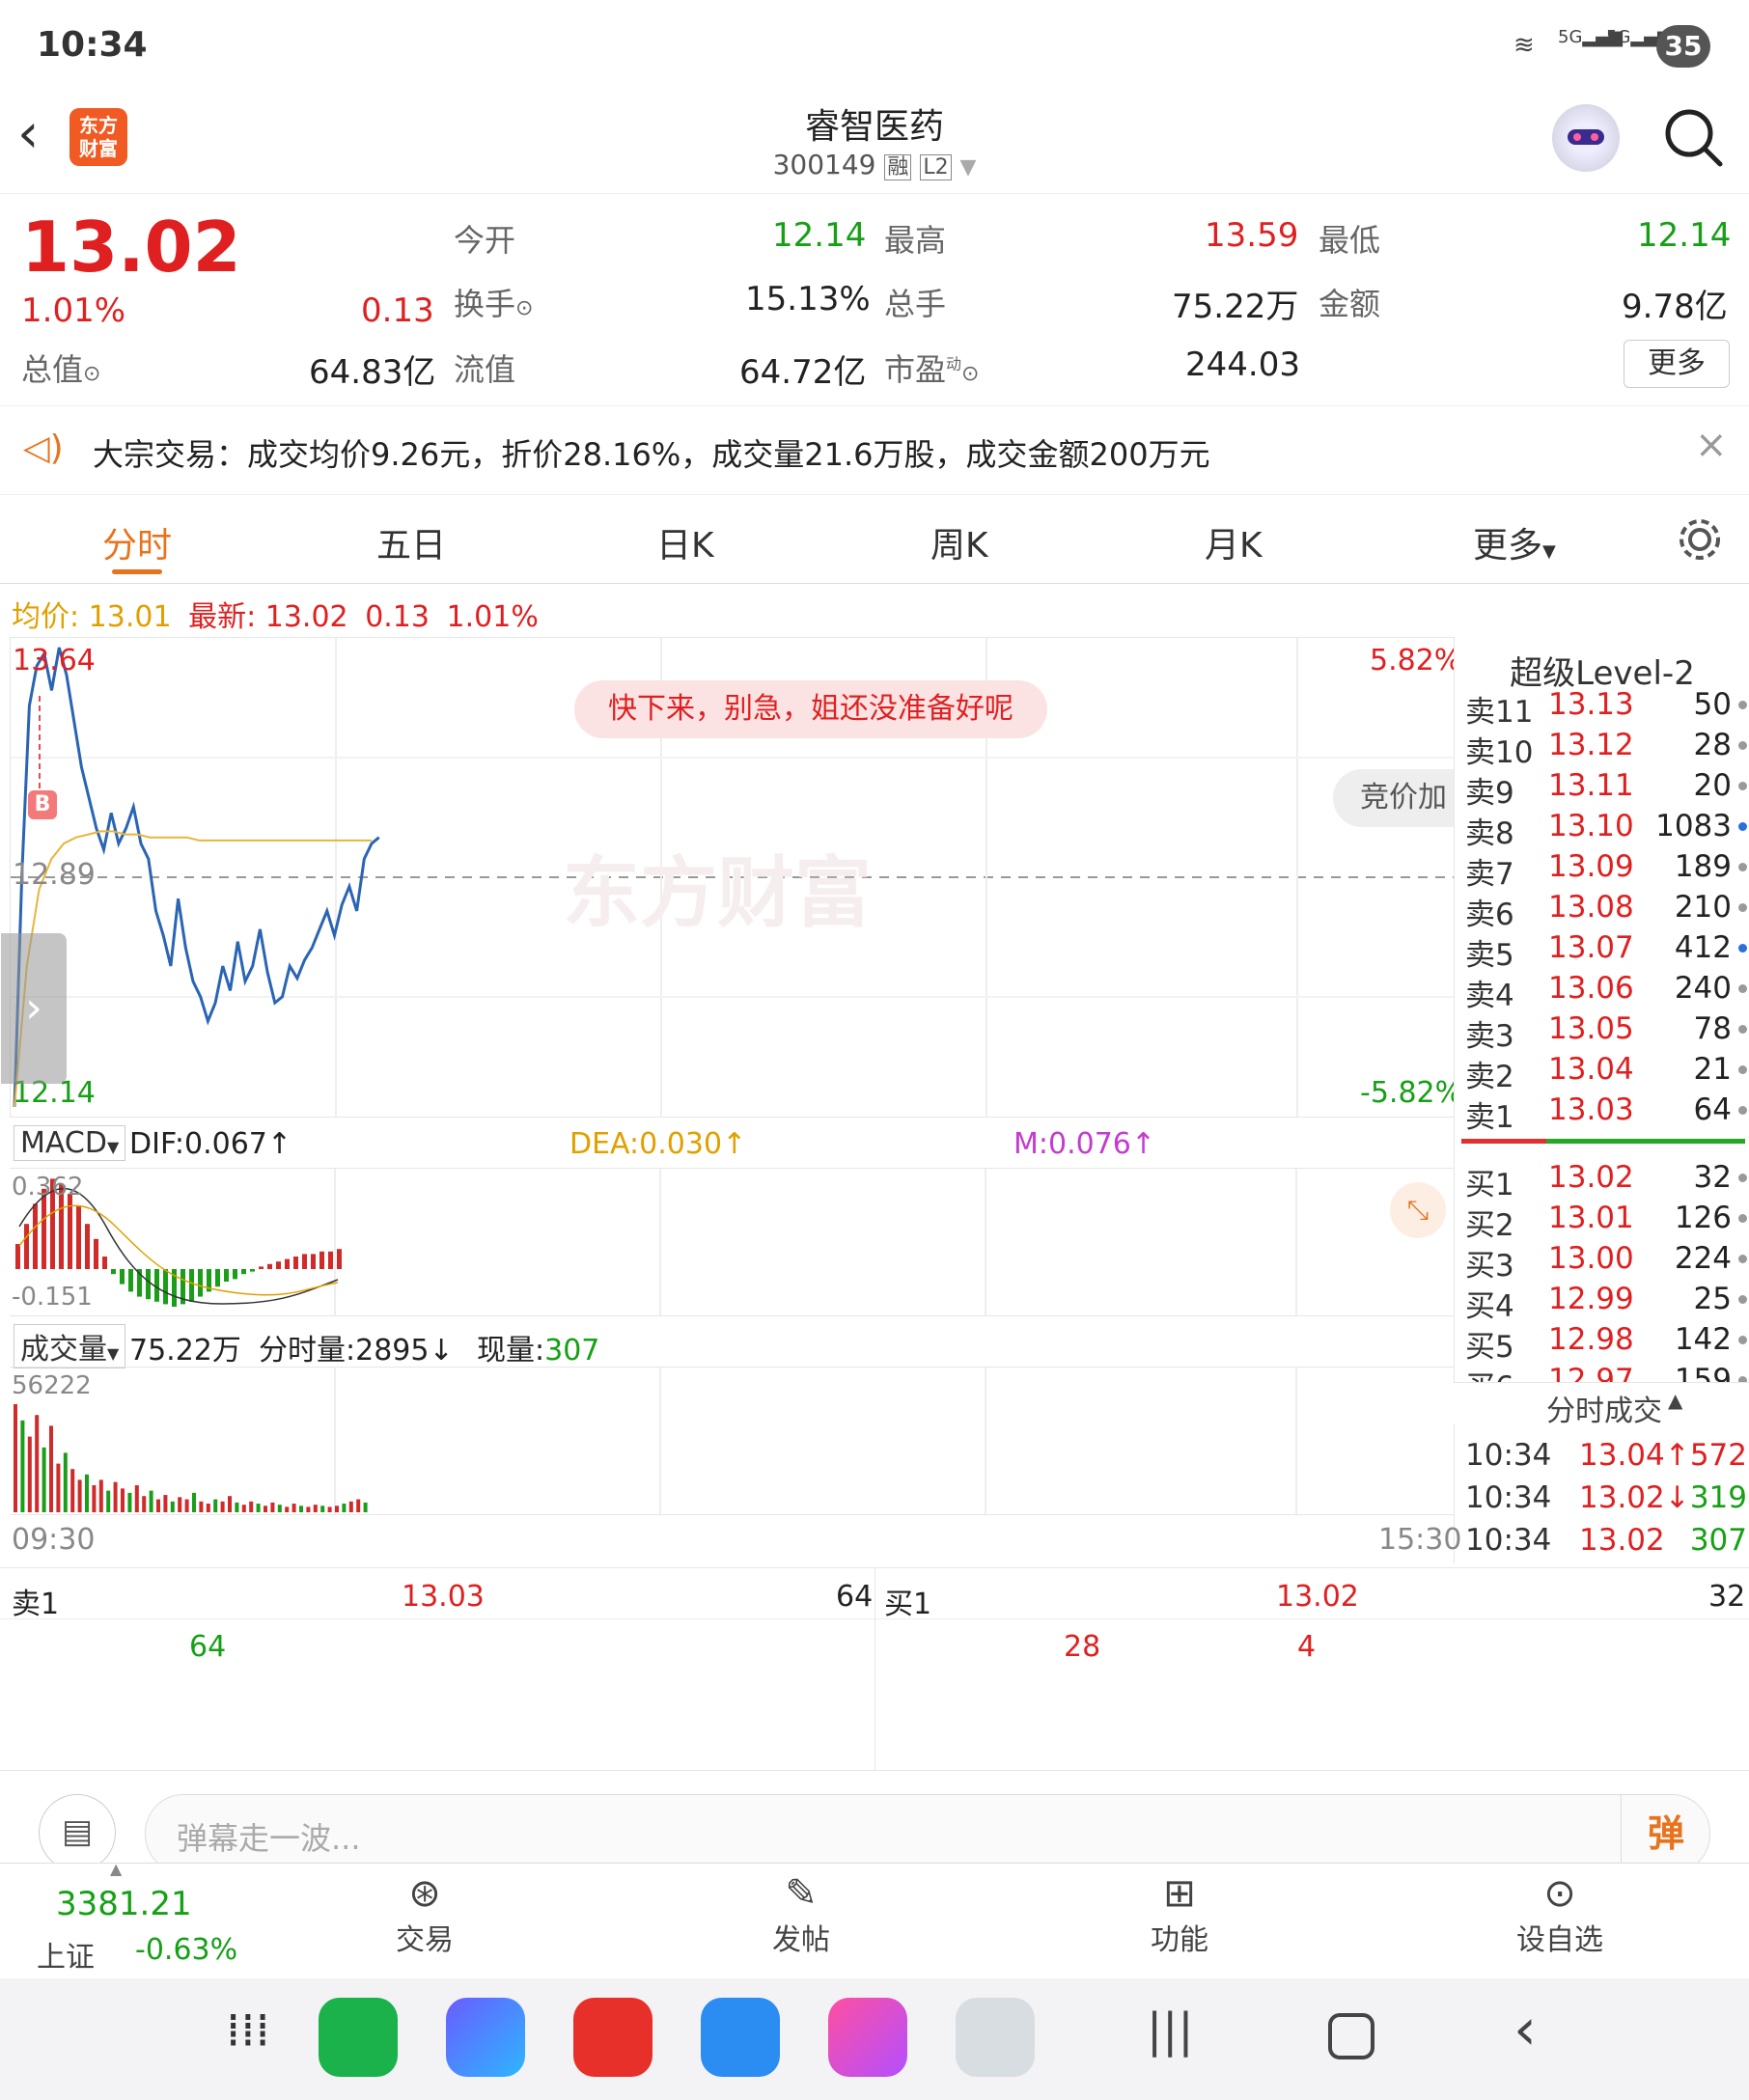  I want to click on bid-row: 买1 13.02 32, so click(1606, 1181).